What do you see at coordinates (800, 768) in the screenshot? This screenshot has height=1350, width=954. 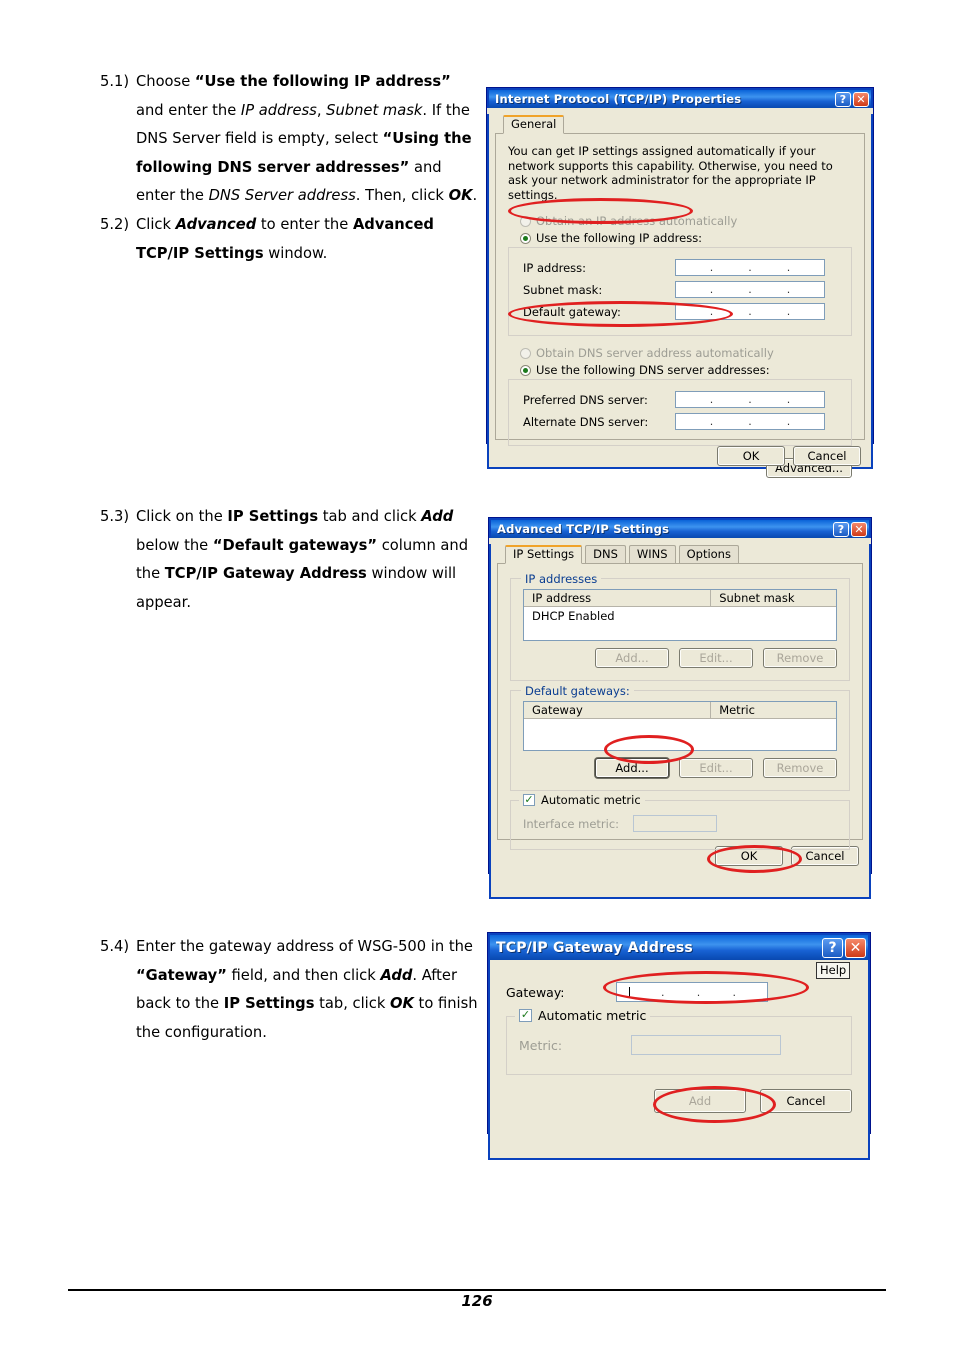 I see `gateway-remove-button: Remove` at bounding box center [800, 768].